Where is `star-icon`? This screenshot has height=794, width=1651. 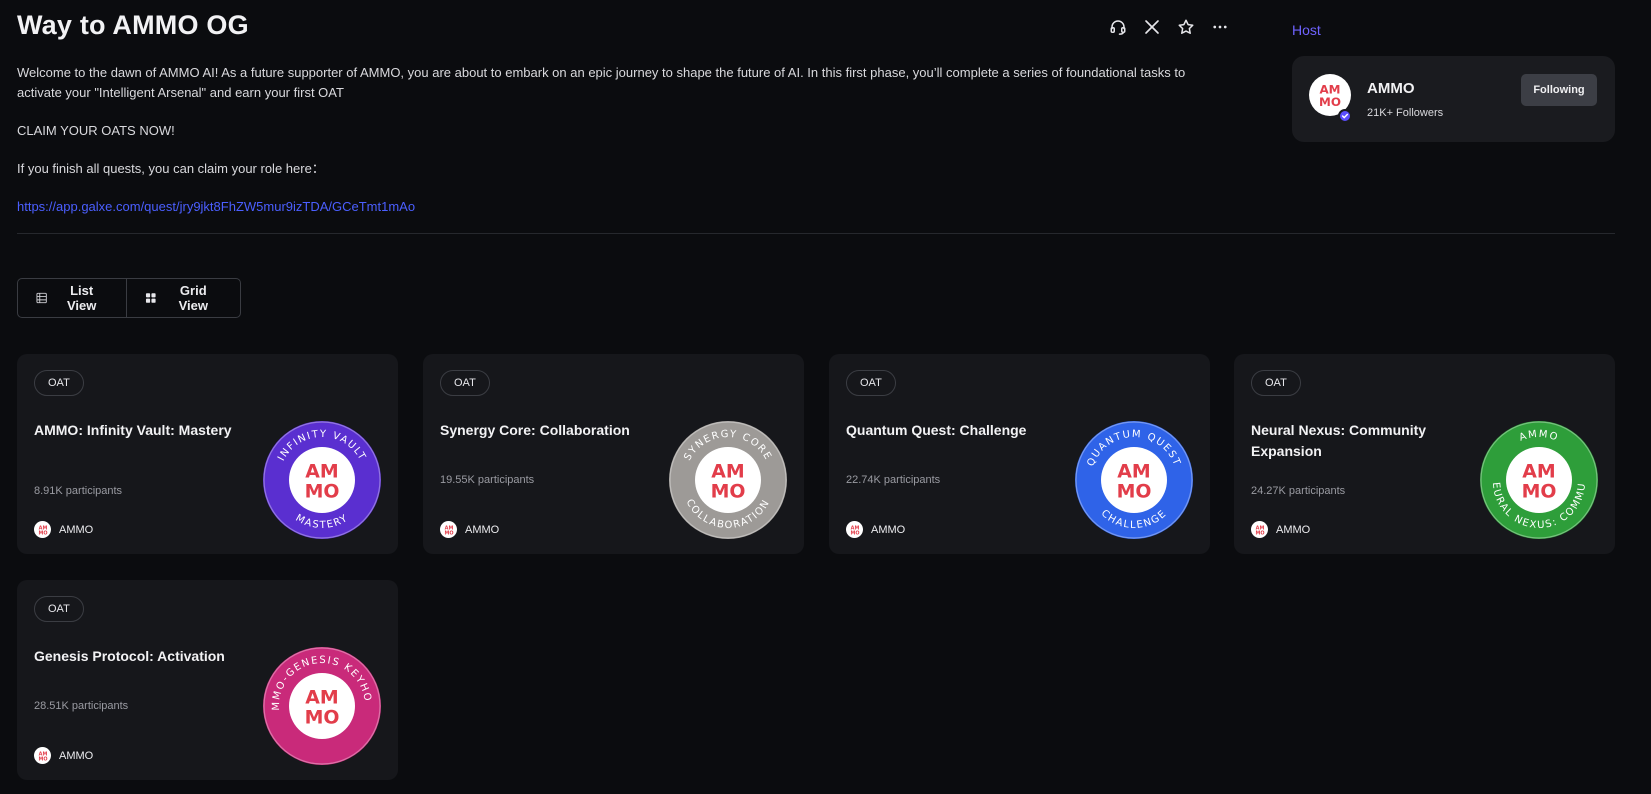 star-icon is located at coordinates (1186, 27).